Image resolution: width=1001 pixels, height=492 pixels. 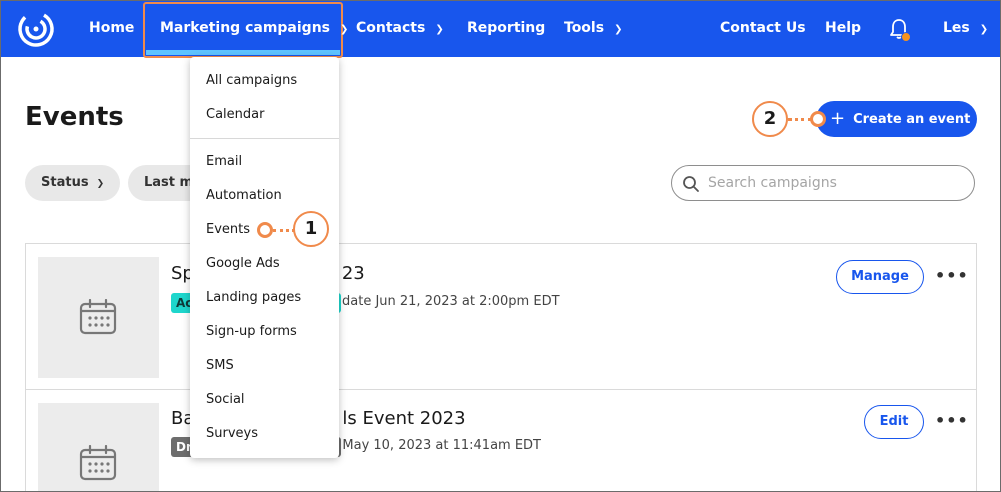 I want to click on menu-item-surveys: Surveys, so click(x=232, y=433).